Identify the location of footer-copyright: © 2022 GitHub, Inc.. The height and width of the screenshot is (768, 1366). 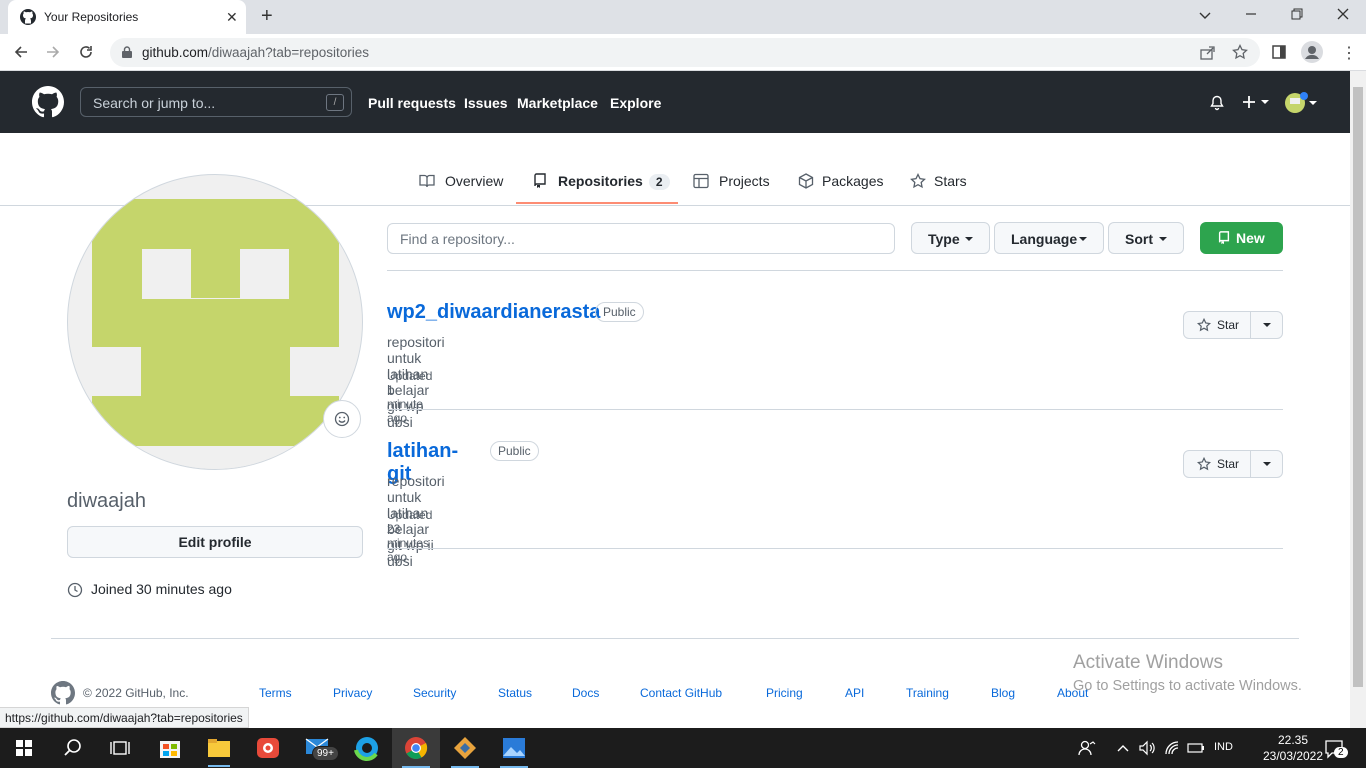
(136, 693).